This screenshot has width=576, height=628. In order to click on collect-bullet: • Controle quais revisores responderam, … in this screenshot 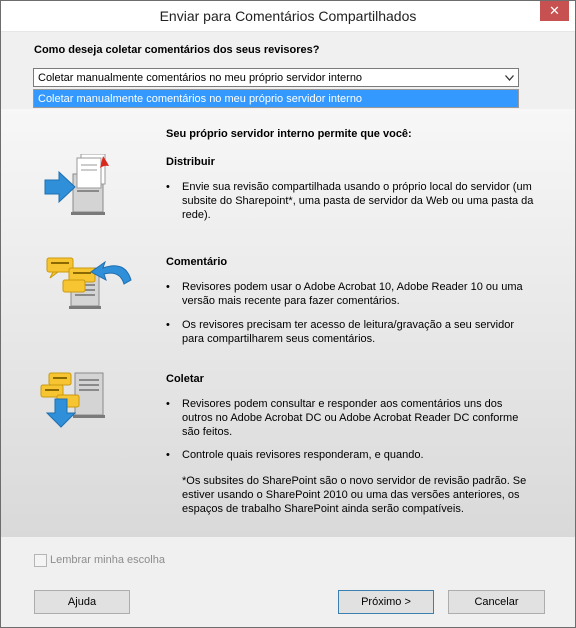, I will do `click(351, 455)`.